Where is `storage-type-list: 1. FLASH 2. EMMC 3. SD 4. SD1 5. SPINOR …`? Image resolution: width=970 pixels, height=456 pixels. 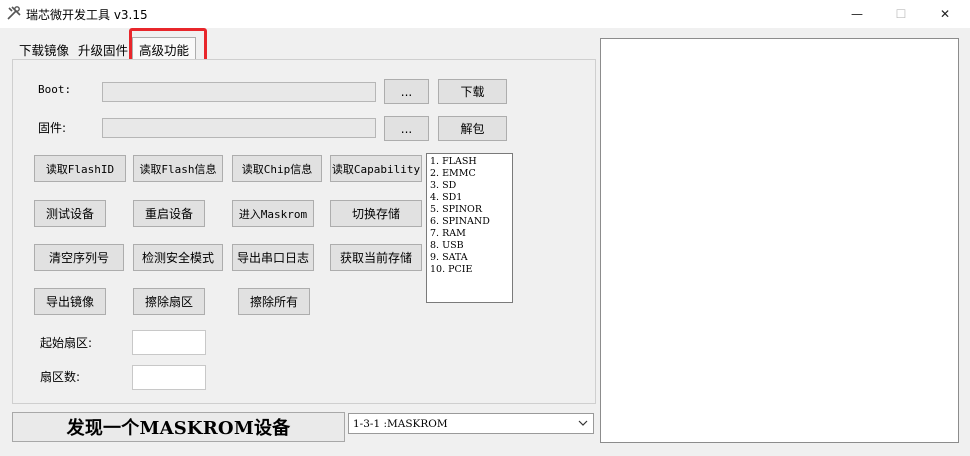 storage-type-list: 1. FLASH 2. EMMC 3. SD 4. SD1 5. SPINOR … is located at coordinates (469, 228).